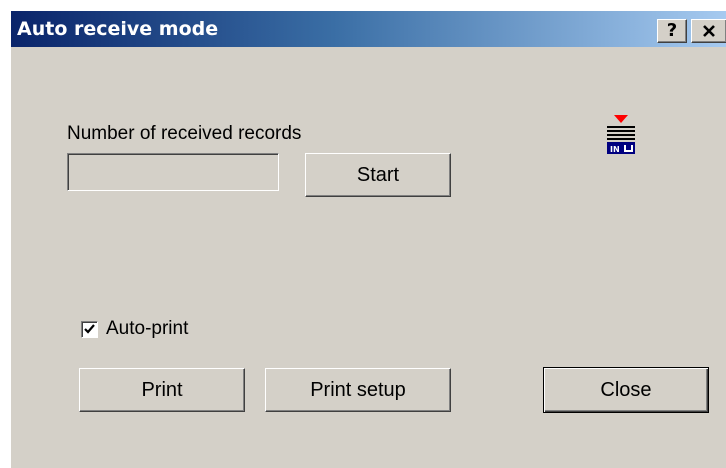 The height and width of the screenshot is (468, 726). What do you see at coordinates (672, 31) in the screenshot?
I see `help-button: ?` at bounding box center [672, 31].